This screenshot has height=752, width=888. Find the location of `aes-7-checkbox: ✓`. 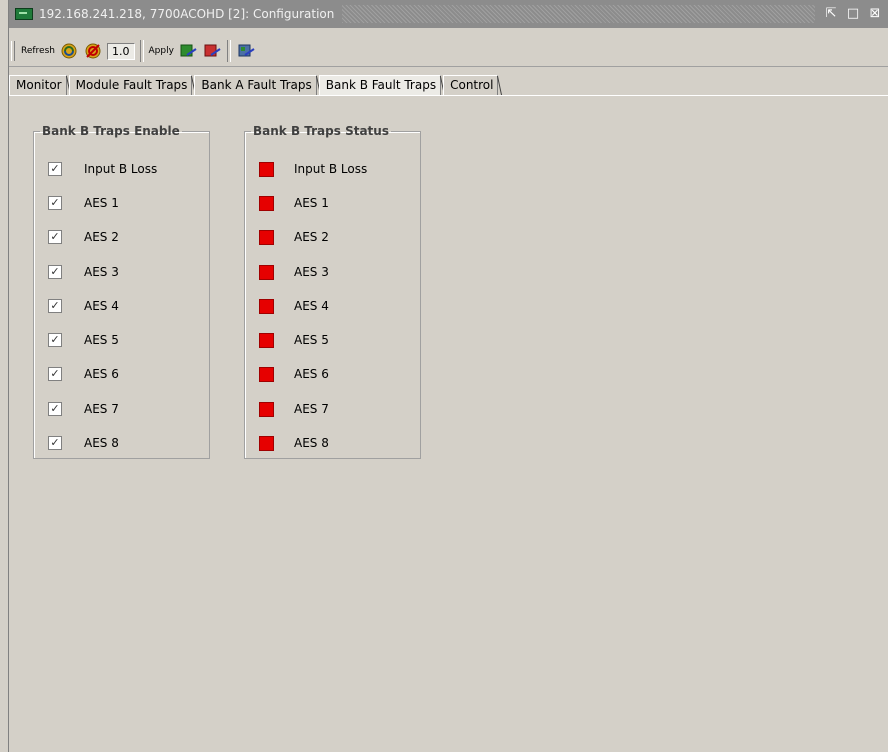

aes-7-checkbox: ✓ is located at coordinates (55, 409).